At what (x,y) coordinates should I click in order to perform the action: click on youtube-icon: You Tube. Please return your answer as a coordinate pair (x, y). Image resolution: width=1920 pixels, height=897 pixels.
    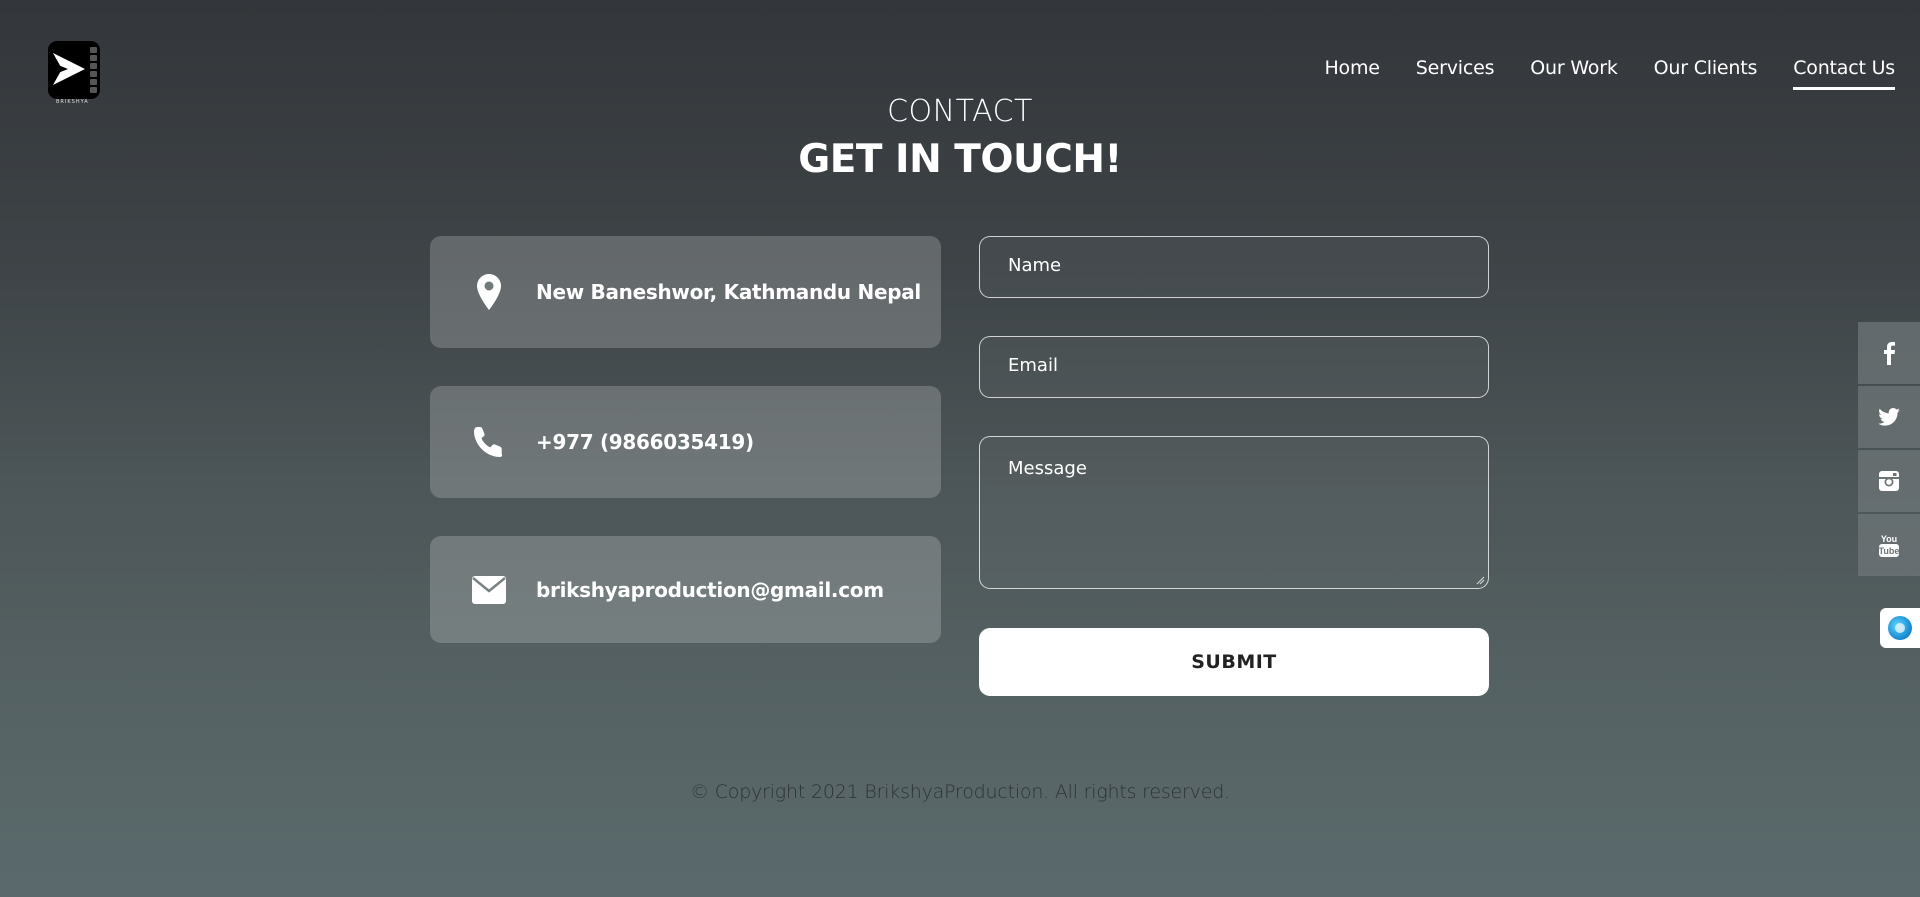
    Looking at the image, I should click on (1889, 545).